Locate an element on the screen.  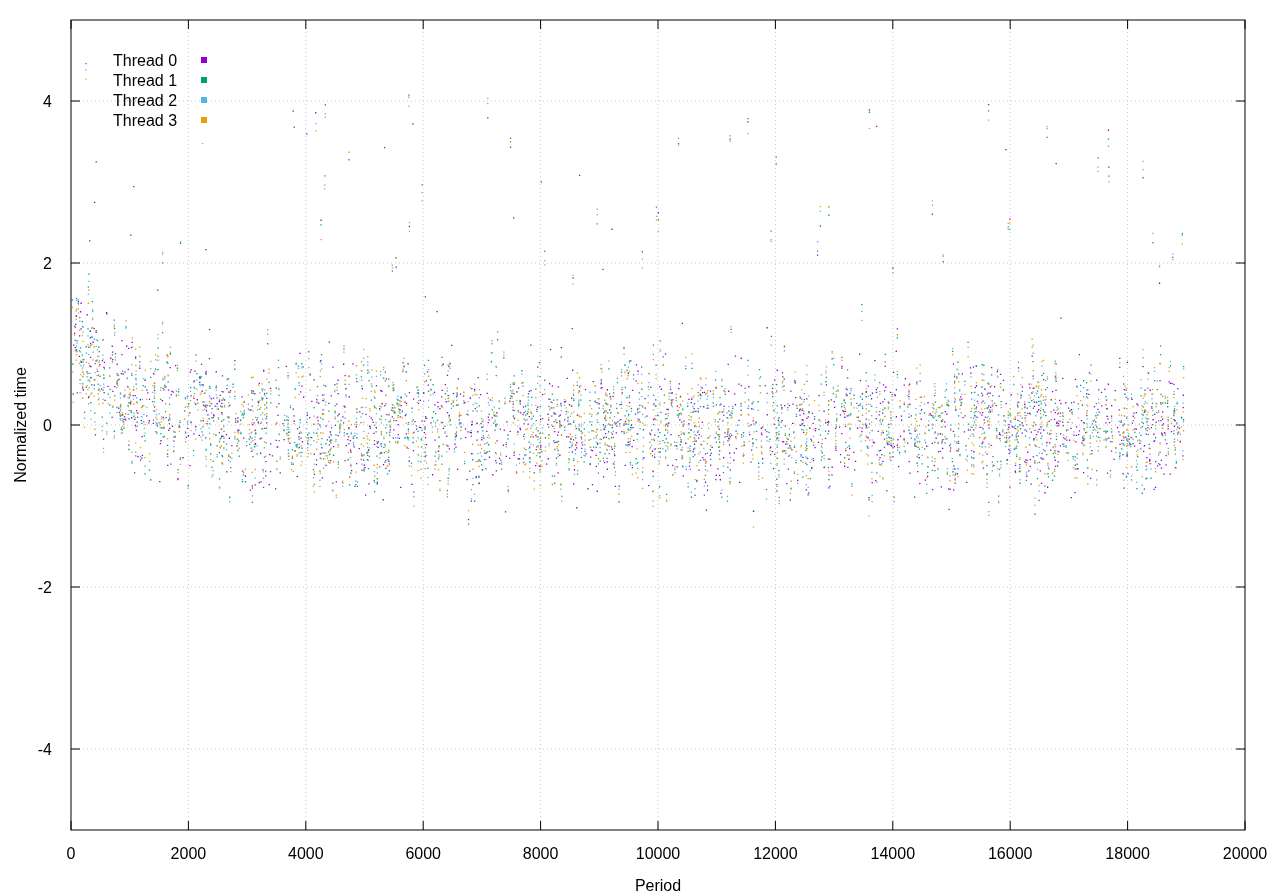
x-tick-label: 12000 is located at coordinates (775, 853).